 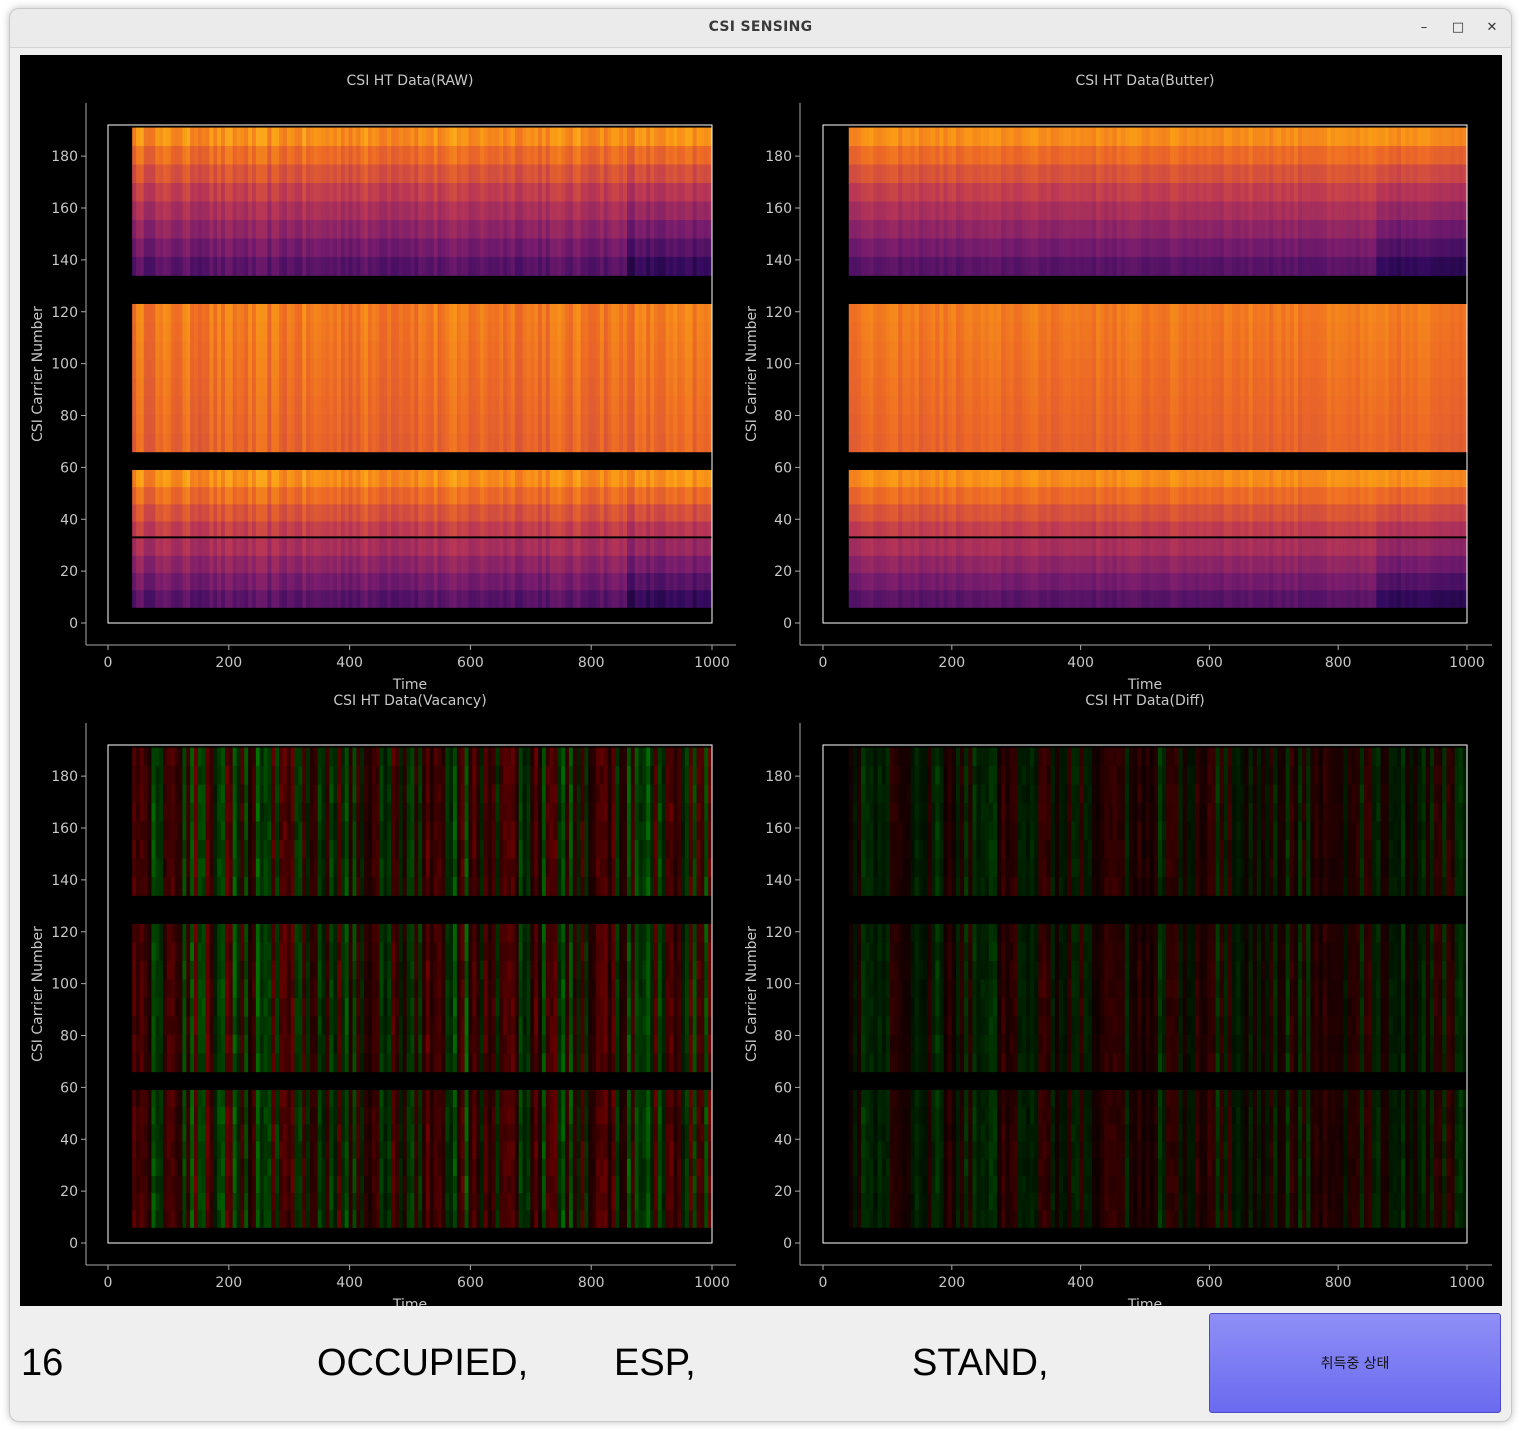 What do you see at coordinates (410, 81) in the screenshot?
I see `plot-title: CSI HT Data(RAW)` at bounding box center [410, 81].